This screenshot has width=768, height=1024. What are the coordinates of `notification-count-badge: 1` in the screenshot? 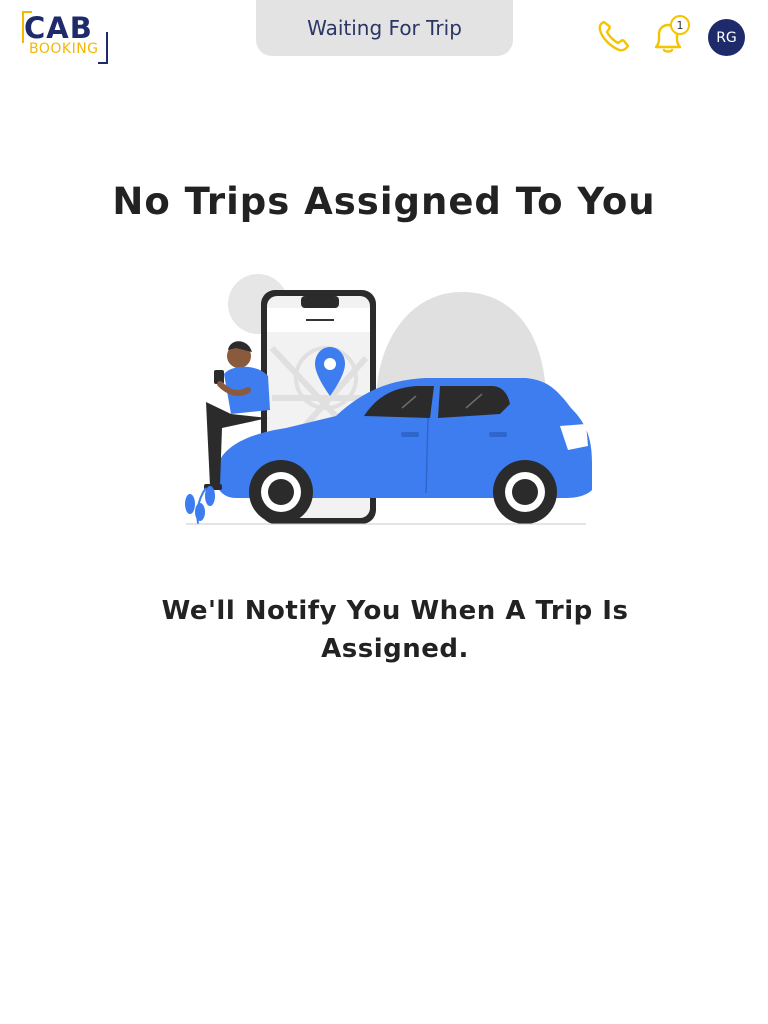 It's located at (680, 25).